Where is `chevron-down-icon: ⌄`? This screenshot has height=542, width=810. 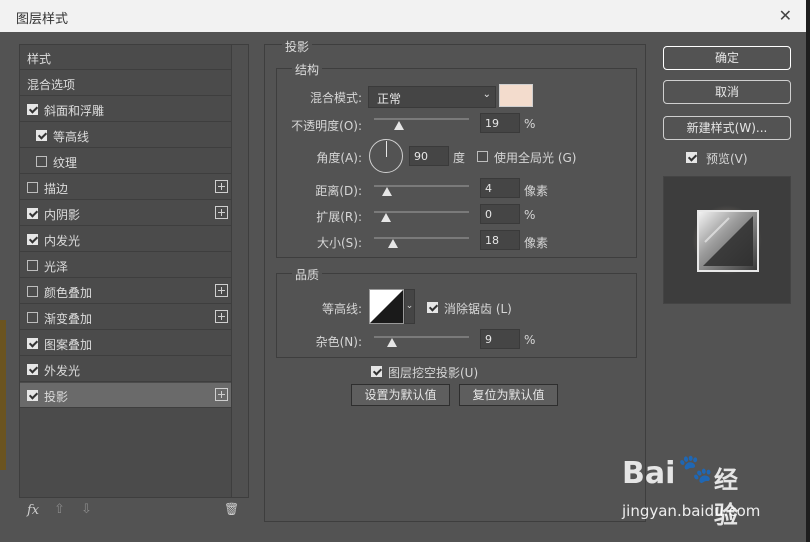 chevron-down-icon: ⌄ is located at coordinates (486, 94).